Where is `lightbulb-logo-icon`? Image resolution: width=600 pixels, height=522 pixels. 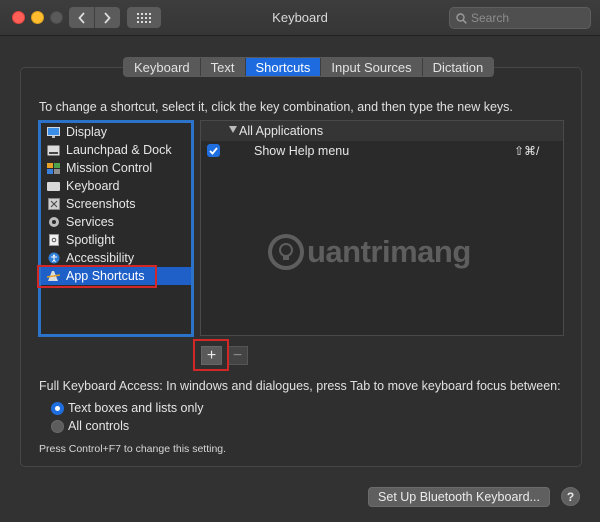 lightbulb-logo-icon is located at coordinates (286, 252).